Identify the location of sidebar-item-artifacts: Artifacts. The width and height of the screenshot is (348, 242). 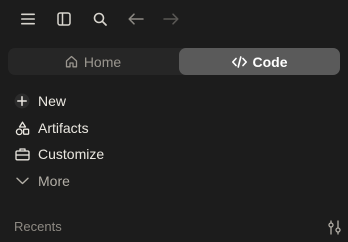
(108, 128).